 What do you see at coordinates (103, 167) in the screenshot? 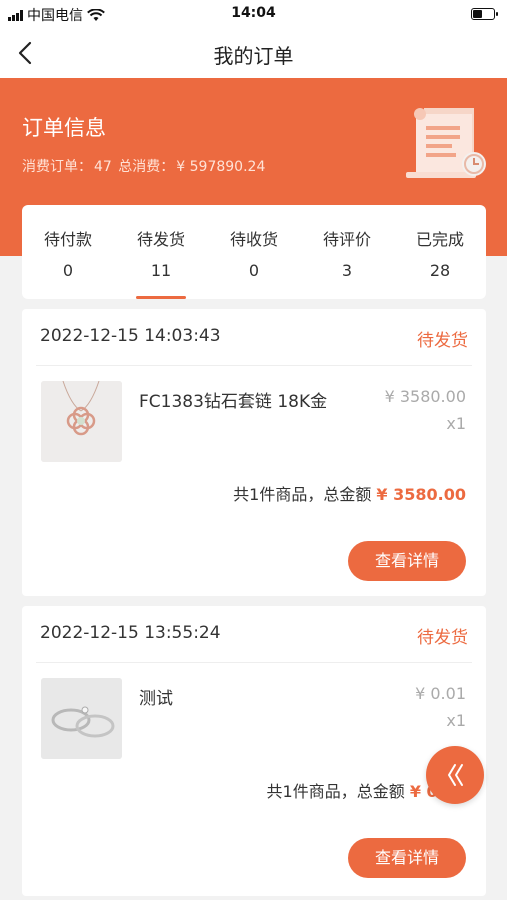
I see `order-count: 47` at bounding box center [103, 167].